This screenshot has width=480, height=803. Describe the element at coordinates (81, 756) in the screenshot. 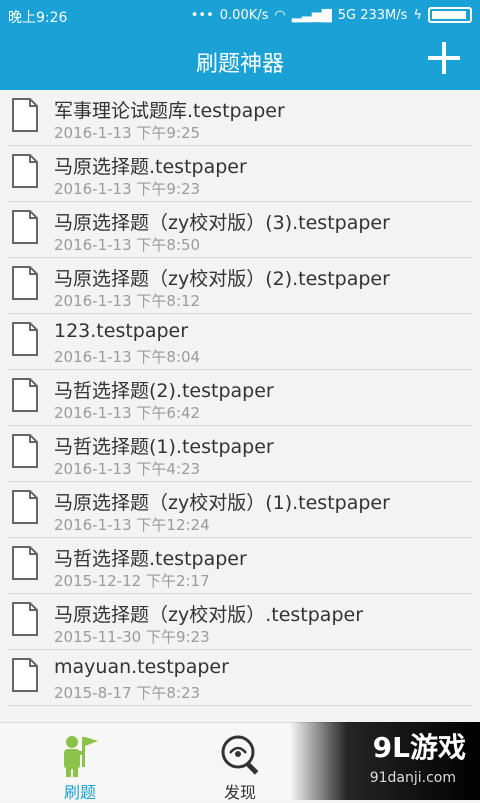

I see `practice-icon` at that location.